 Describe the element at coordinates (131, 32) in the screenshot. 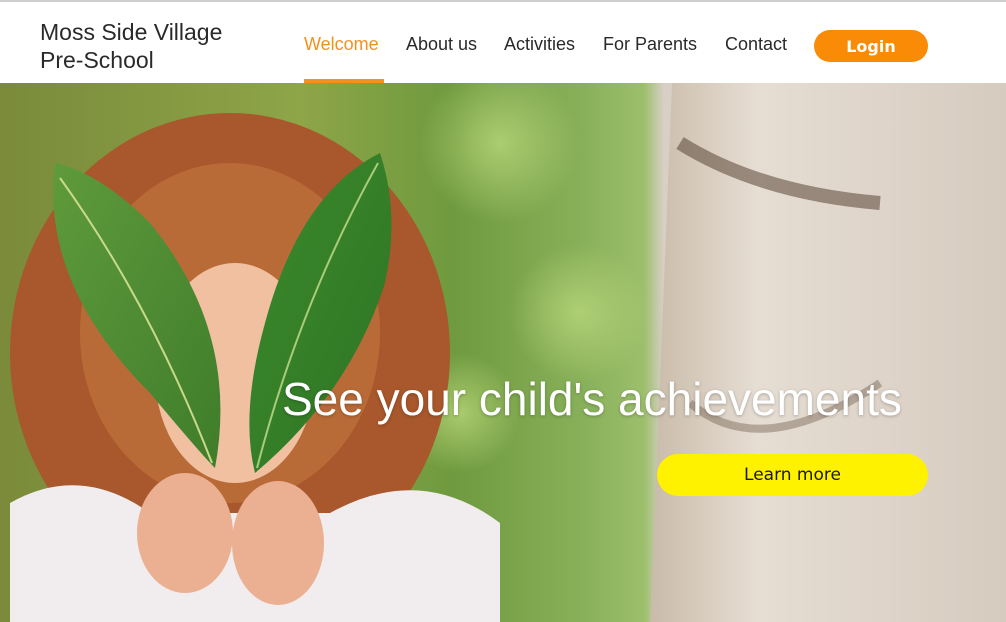

I see `brand-line-1: Moss Side Village` at that location.